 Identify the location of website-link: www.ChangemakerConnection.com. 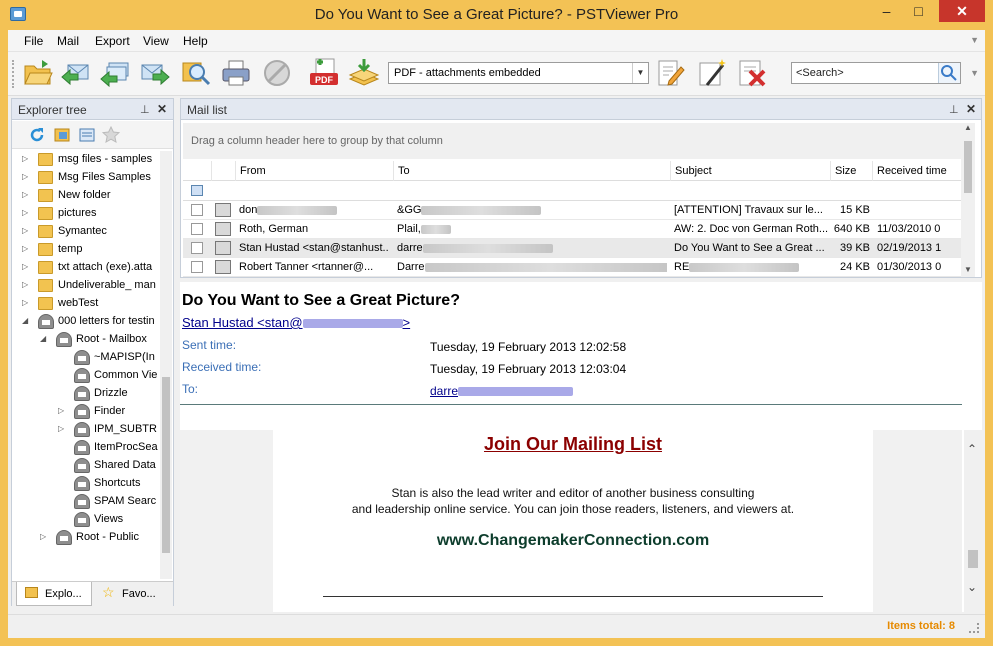
(573, 541).